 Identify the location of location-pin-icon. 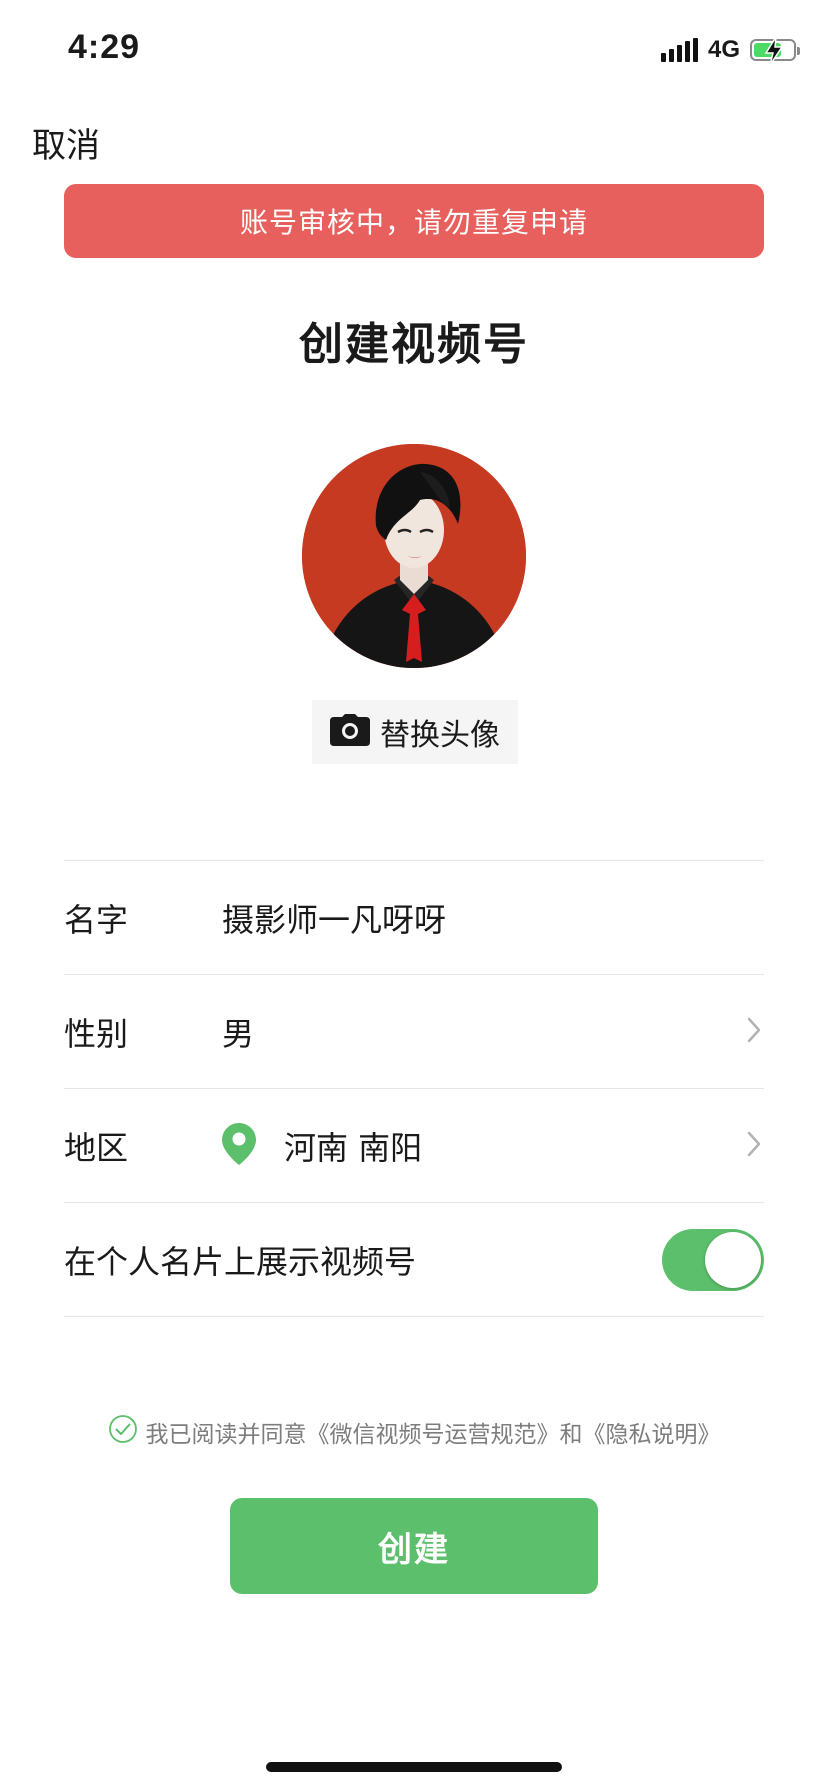
(239, 1145).